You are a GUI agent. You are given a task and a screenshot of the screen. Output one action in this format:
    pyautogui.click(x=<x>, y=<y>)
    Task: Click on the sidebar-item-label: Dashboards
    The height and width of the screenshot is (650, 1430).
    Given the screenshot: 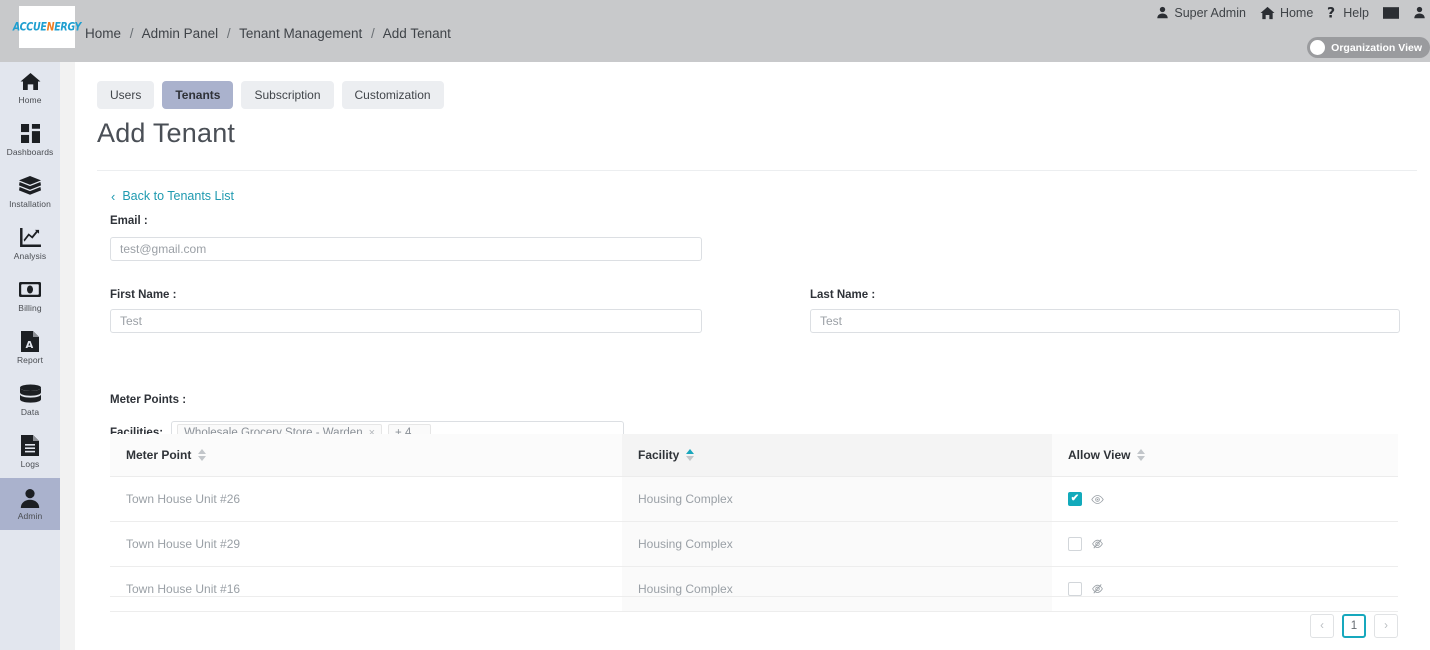 What is the action you would take?
    pyautogui.click(x=30, y=152)
    